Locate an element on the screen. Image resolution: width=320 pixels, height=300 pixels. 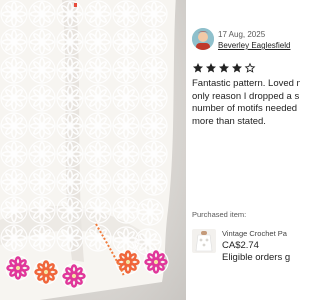
item-thumbnail-image is located at coordinates (204, 241).